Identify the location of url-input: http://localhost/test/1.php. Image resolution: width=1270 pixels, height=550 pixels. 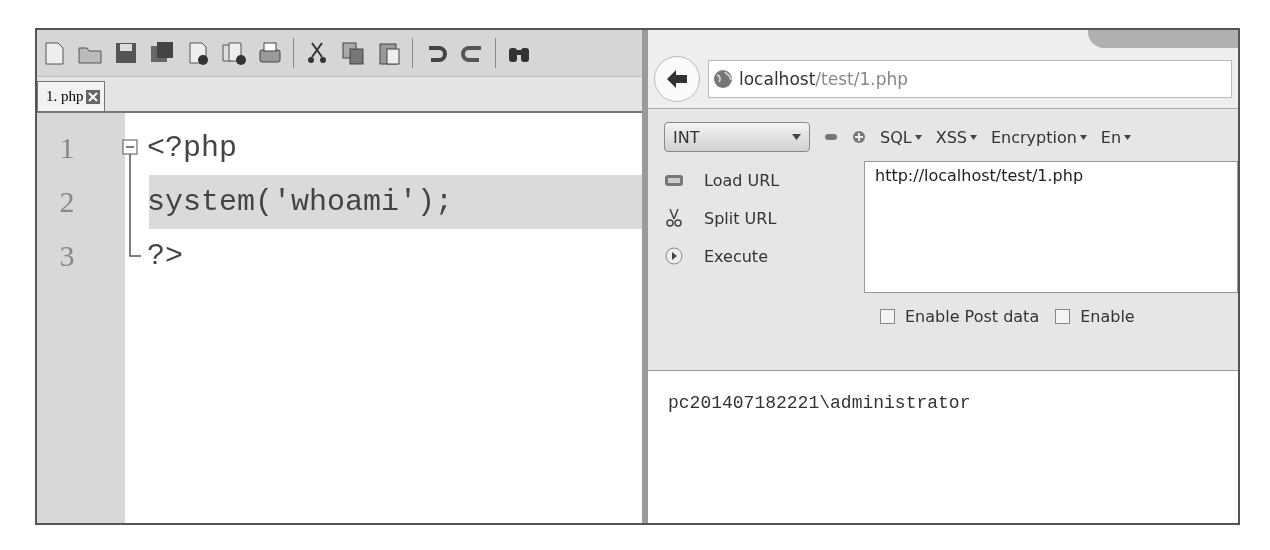
(1051, 227).